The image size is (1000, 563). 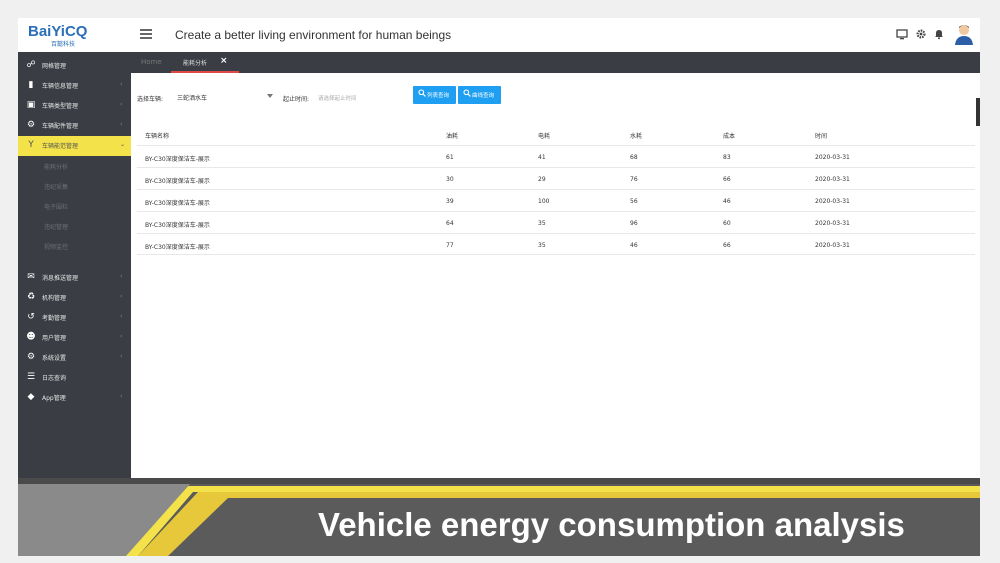 What do you see at coordinates (74, 186) in the screenshot?
I see `sidebar-subitem-violation-capture: 违纪采集` at bounding box center [74, 186].